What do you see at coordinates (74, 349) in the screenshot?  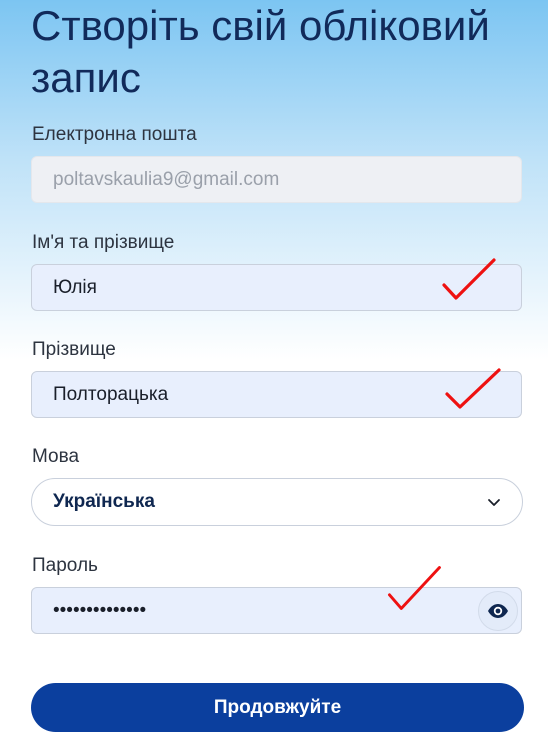 I see `last-name-label: Прізвище` at bounding box center [74, 349].